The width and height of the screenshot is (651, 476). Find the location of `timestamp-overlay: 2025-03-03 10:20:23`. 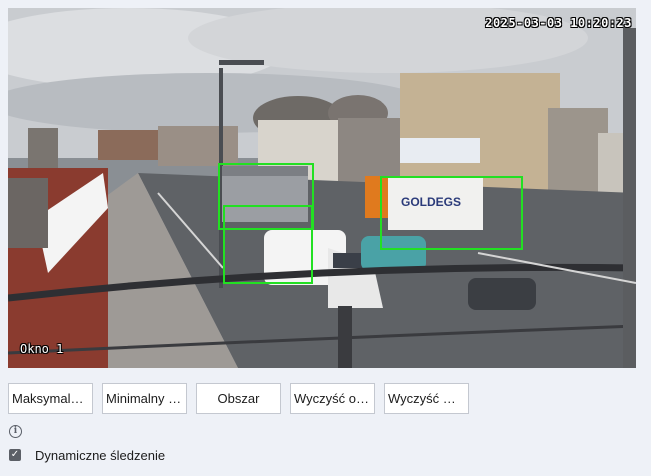

timestamp-overlay: 2025-03-03 10:20:23 is located at coordinates (558, 23).